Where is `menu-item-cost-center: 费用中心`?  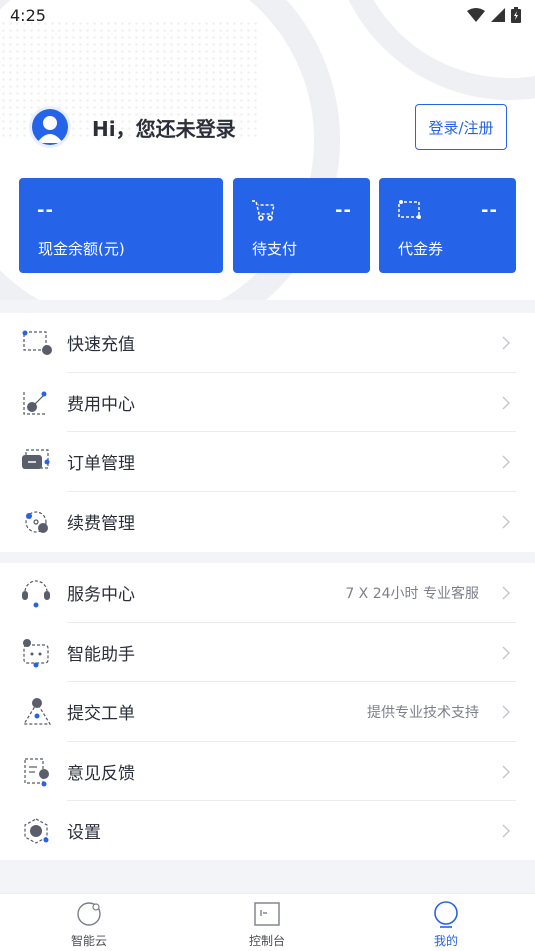 menu-item-cost-center: 费用中心 is located at coordinates (267, 403).